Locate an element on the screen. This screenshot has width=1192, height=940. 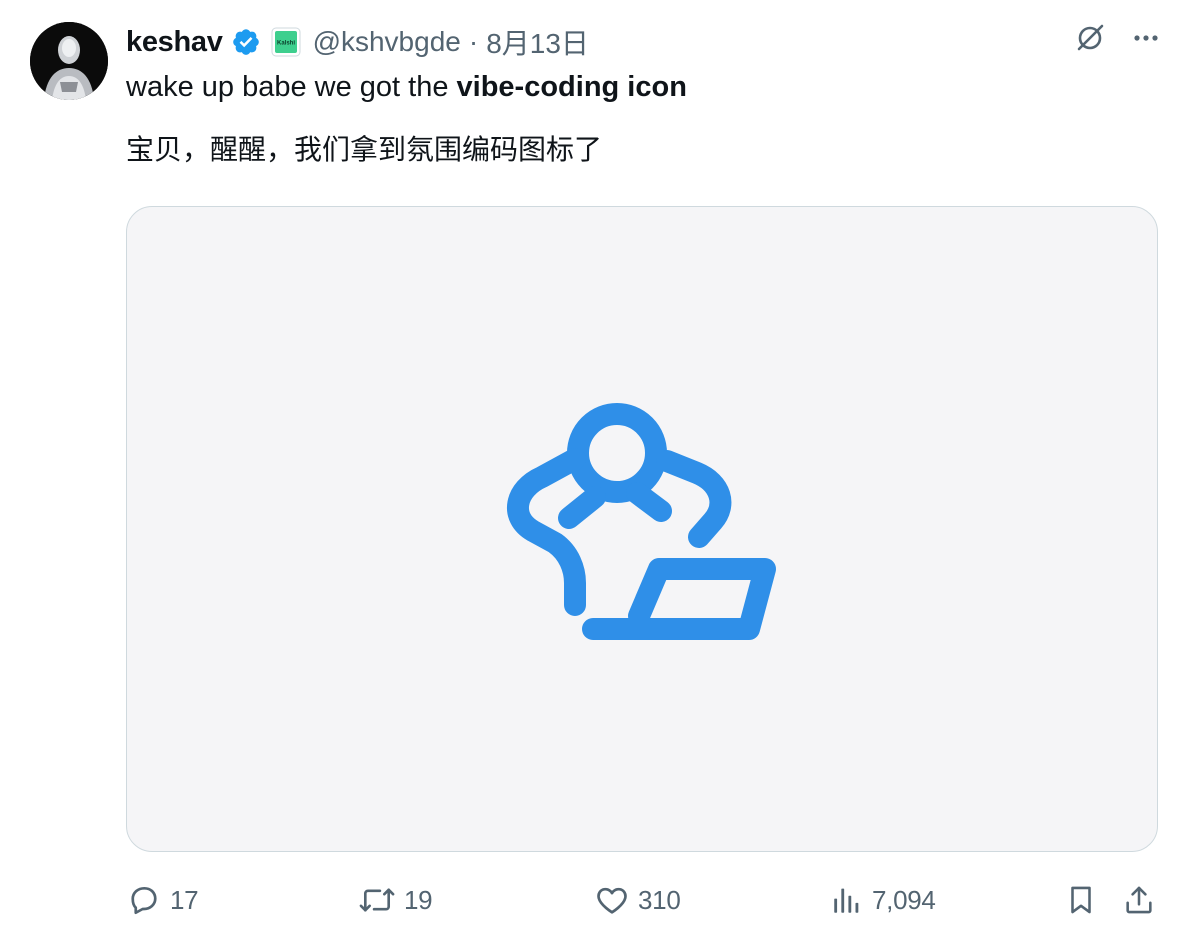
post-action-bar: 17 19 310 7,094 is located at coordinates (644, 900).